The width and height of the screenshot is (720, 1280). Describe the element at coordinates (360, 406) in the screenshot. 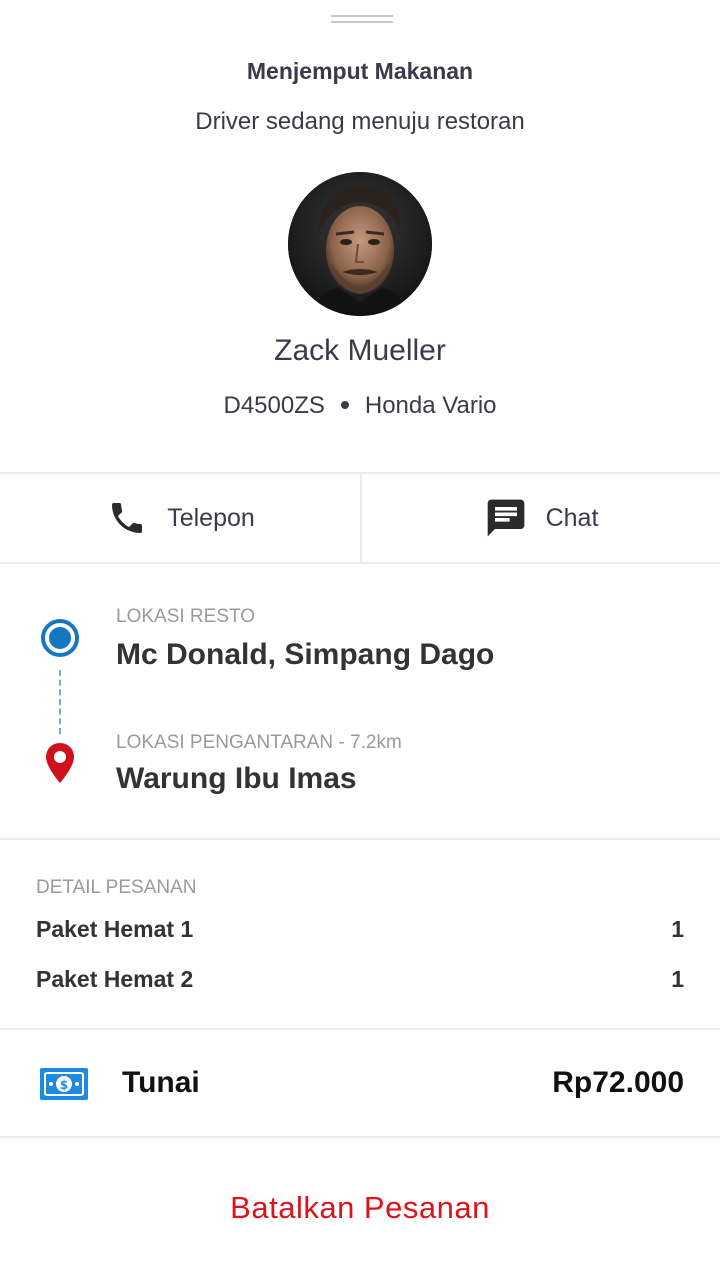

I see `vehicle-info: D4500ZS Honda Vario` at that location.